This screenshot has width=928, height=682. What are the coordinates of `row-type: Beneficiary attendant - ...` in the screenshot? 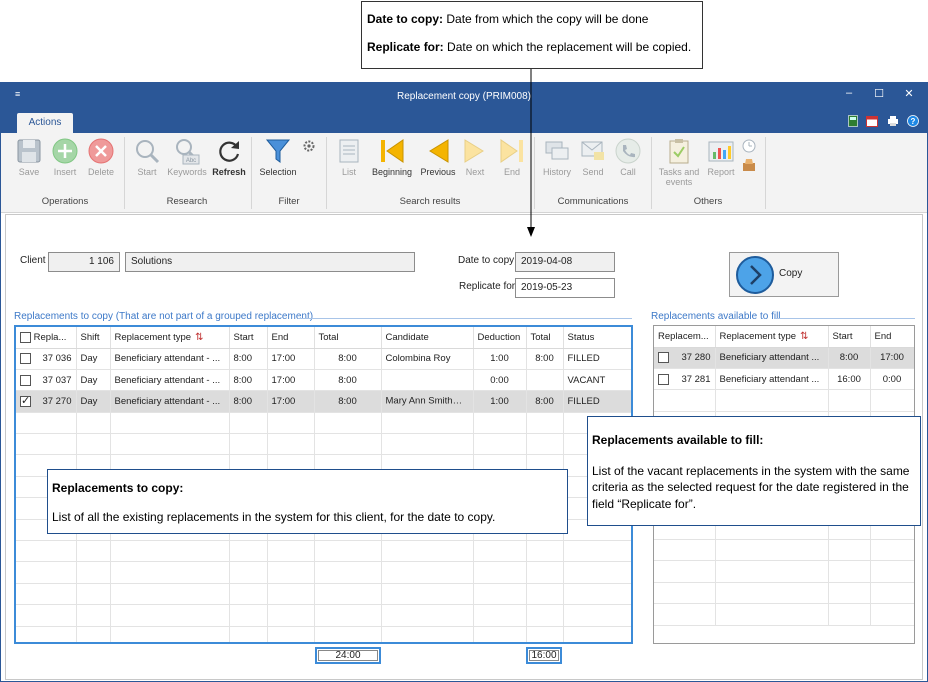 It's located at (170, 359).